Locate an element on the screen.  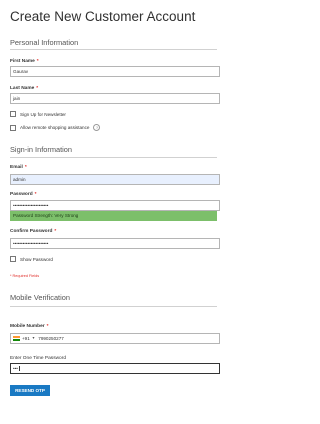
otp-label: Enter One Time Password is located at coordinates (38, 358).